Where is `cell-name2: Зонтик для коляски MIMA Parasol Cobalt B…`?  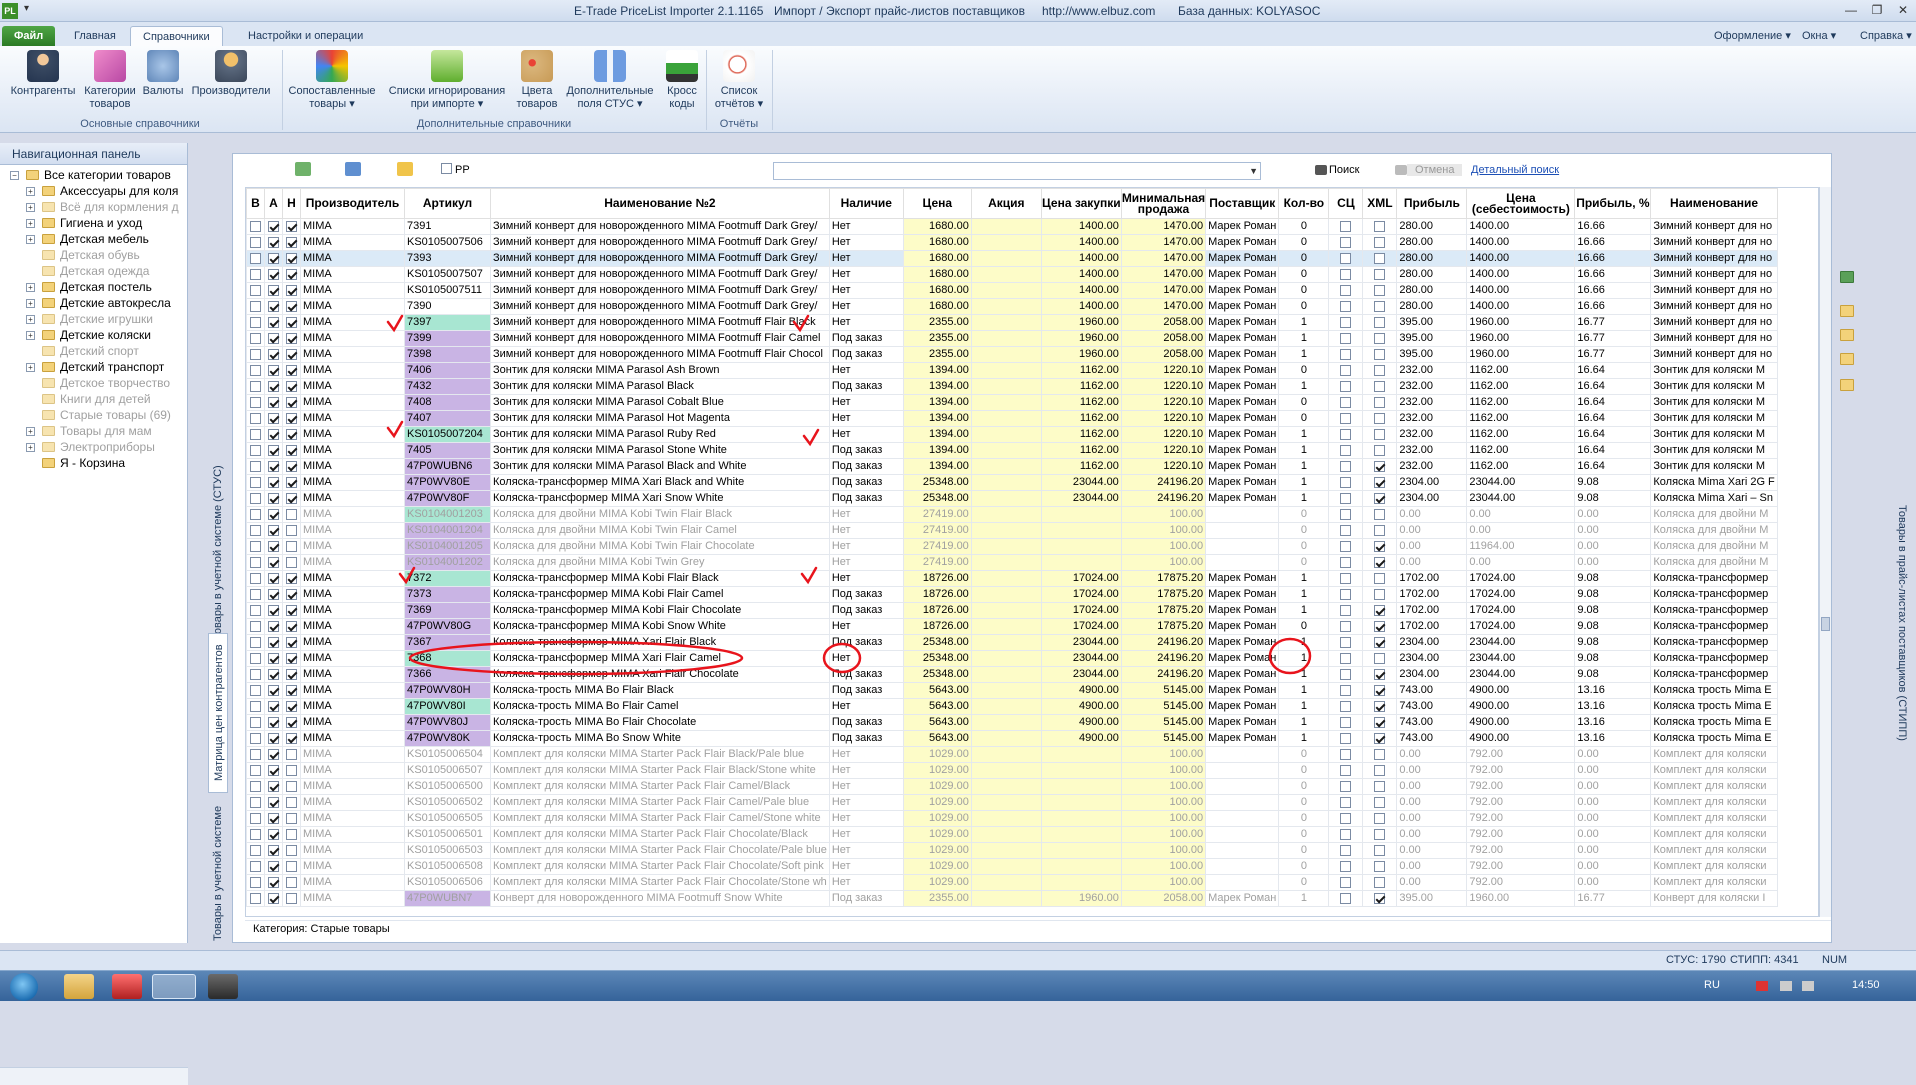
cell-name2: Зонтик для коляски MIMA Parasol Cobalt B… is located at coordinates (660, 402).